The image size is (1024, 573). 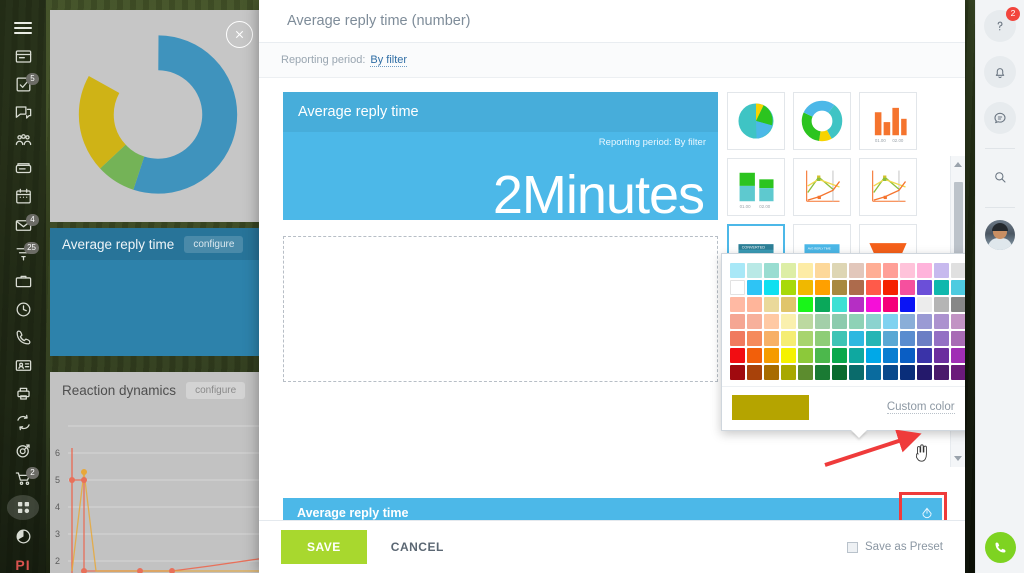 What do you see at coordinates (895, 547) in the screenshot?
I see `save-as-preset-checkbox: Save as Preset` at bounding box center [895, 547].